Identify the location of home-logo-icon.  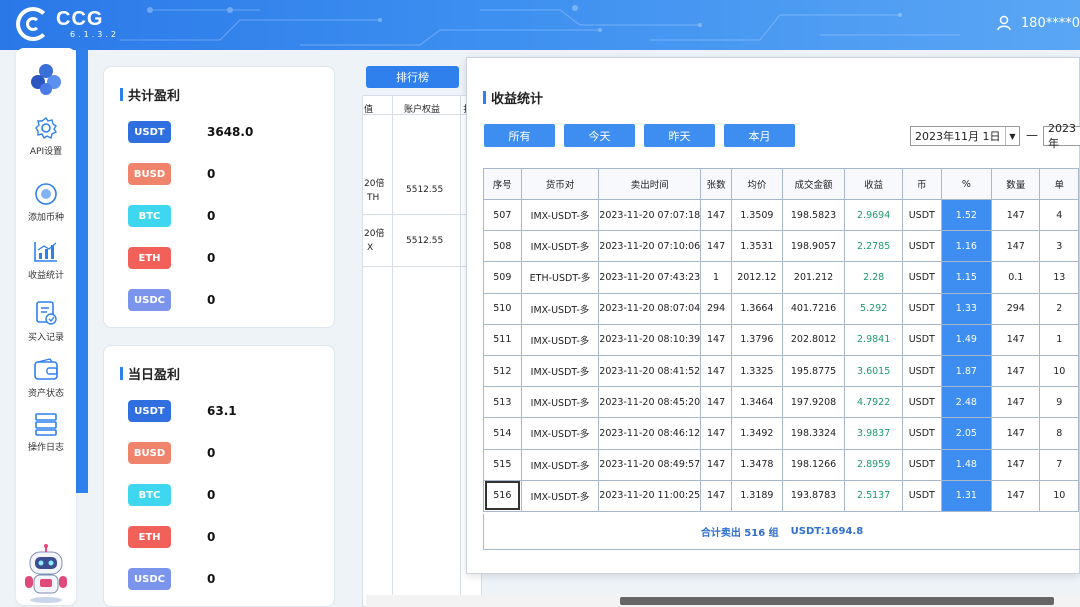
(46, 79).